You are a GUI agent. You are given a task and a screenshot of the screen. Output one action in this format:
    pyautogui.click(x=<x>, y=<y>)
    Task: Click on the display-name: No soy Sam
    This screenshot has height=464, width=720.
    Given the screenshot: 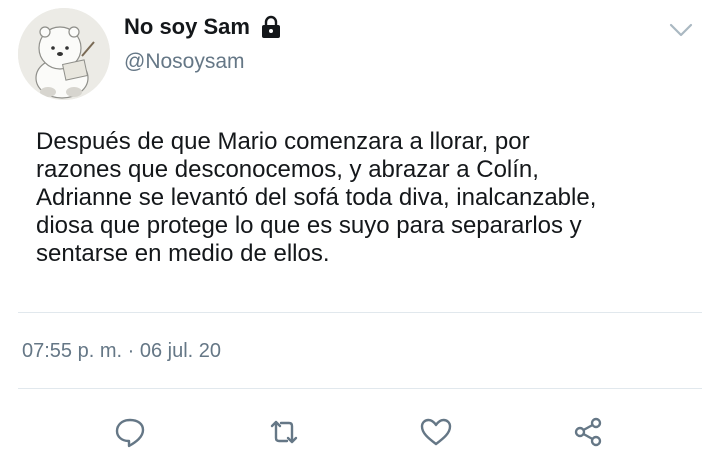 What is the action you would take?
    pyautogui.click(x=187, y=27)
    